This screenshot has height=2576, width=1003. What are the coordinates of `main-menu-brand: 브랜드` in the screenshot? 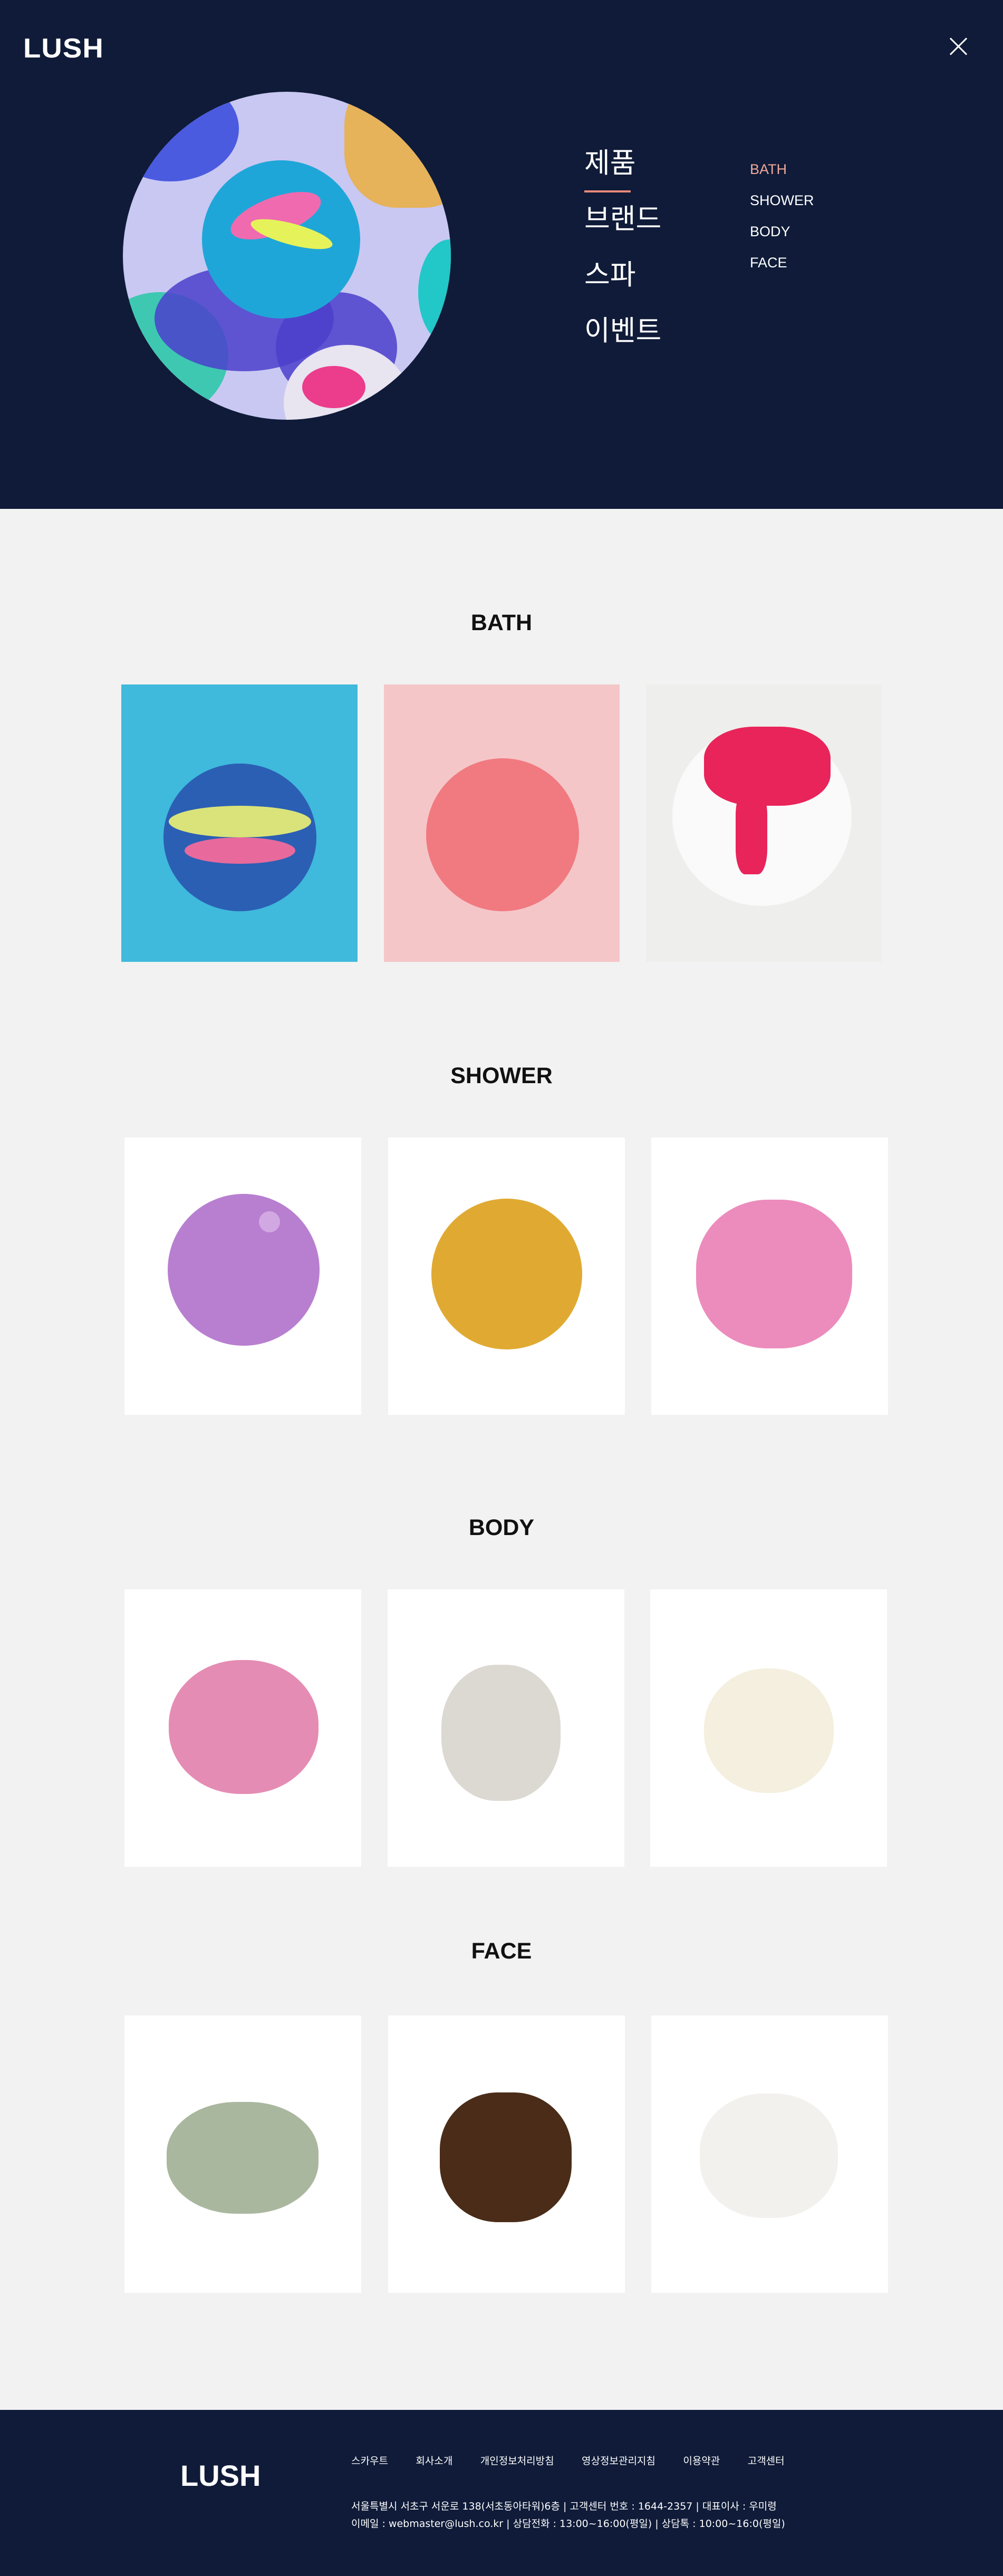 It's located at (623, 219).